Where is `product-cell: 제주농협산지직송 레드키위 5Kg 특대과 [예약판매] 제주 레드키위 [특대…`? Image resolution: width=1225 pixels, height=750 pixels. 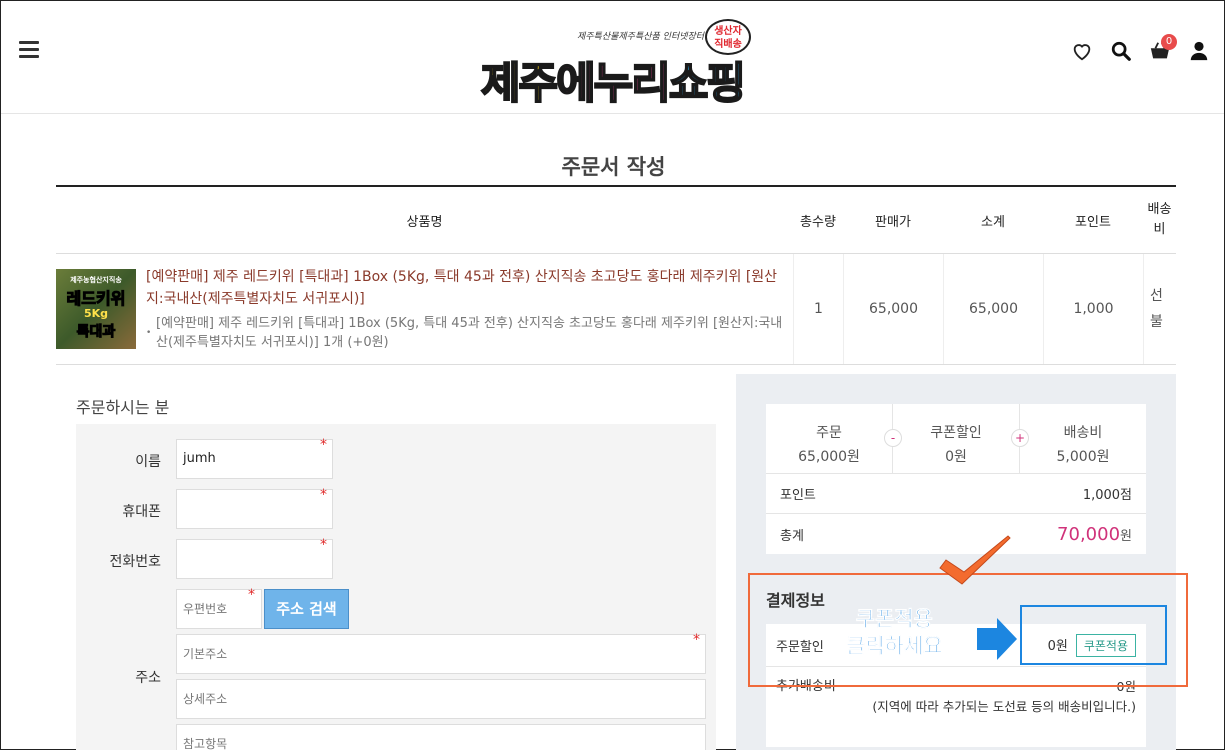
product-cell: 제주농협산지직송 레드키위 5Kg 특대과 [예약판매] 제주 레드키위 [특대… is located at coordinates (424, 309).